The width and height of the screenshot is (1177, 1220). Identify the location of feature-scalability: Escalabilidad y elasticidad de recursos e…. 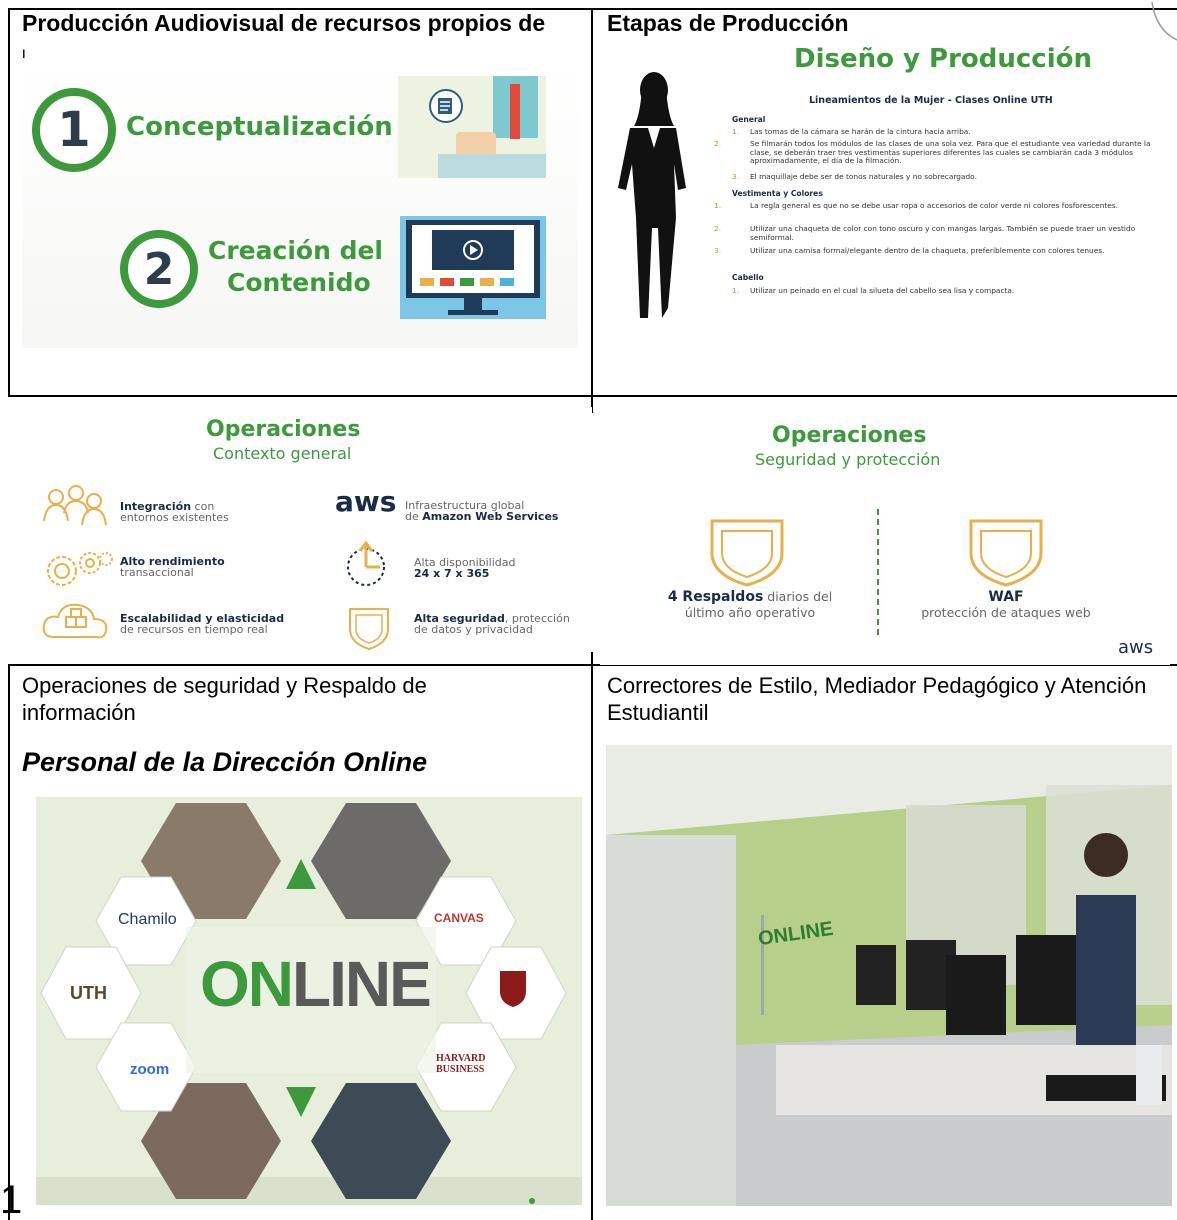
(202, 624).